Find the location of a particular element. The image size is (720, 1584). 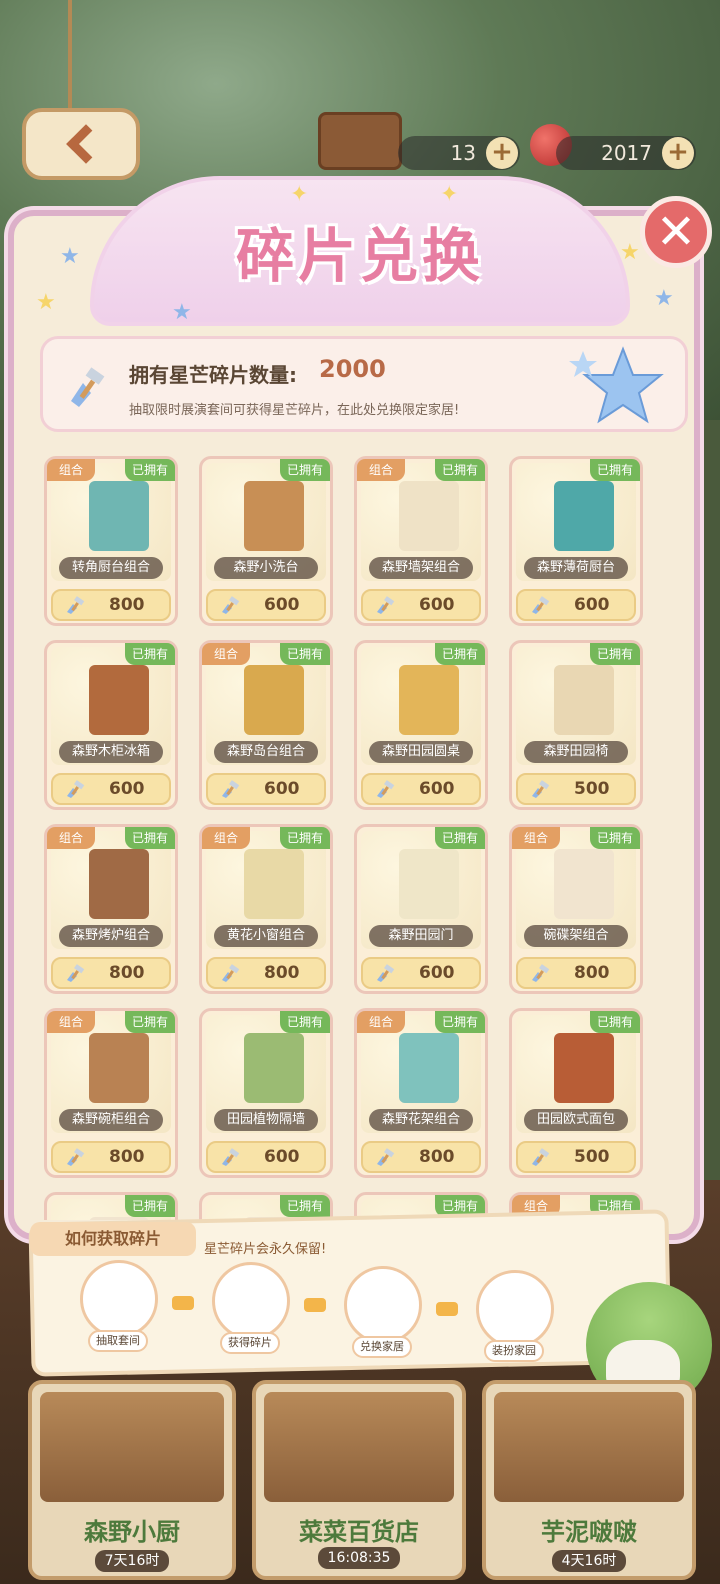

item-name: 森野木柜冰箱 is located at coordinates (111, 752).